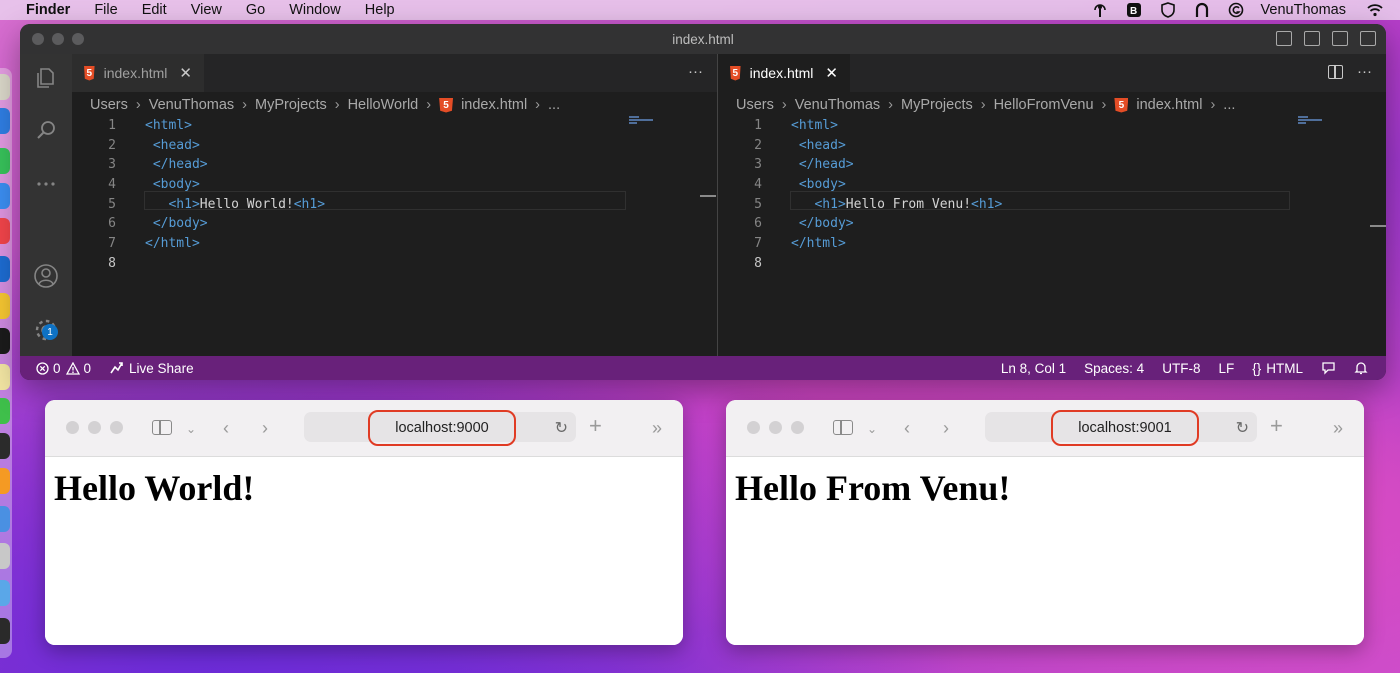  I want to click on menu-user-name: VenuThomas, so click(1303, 10).